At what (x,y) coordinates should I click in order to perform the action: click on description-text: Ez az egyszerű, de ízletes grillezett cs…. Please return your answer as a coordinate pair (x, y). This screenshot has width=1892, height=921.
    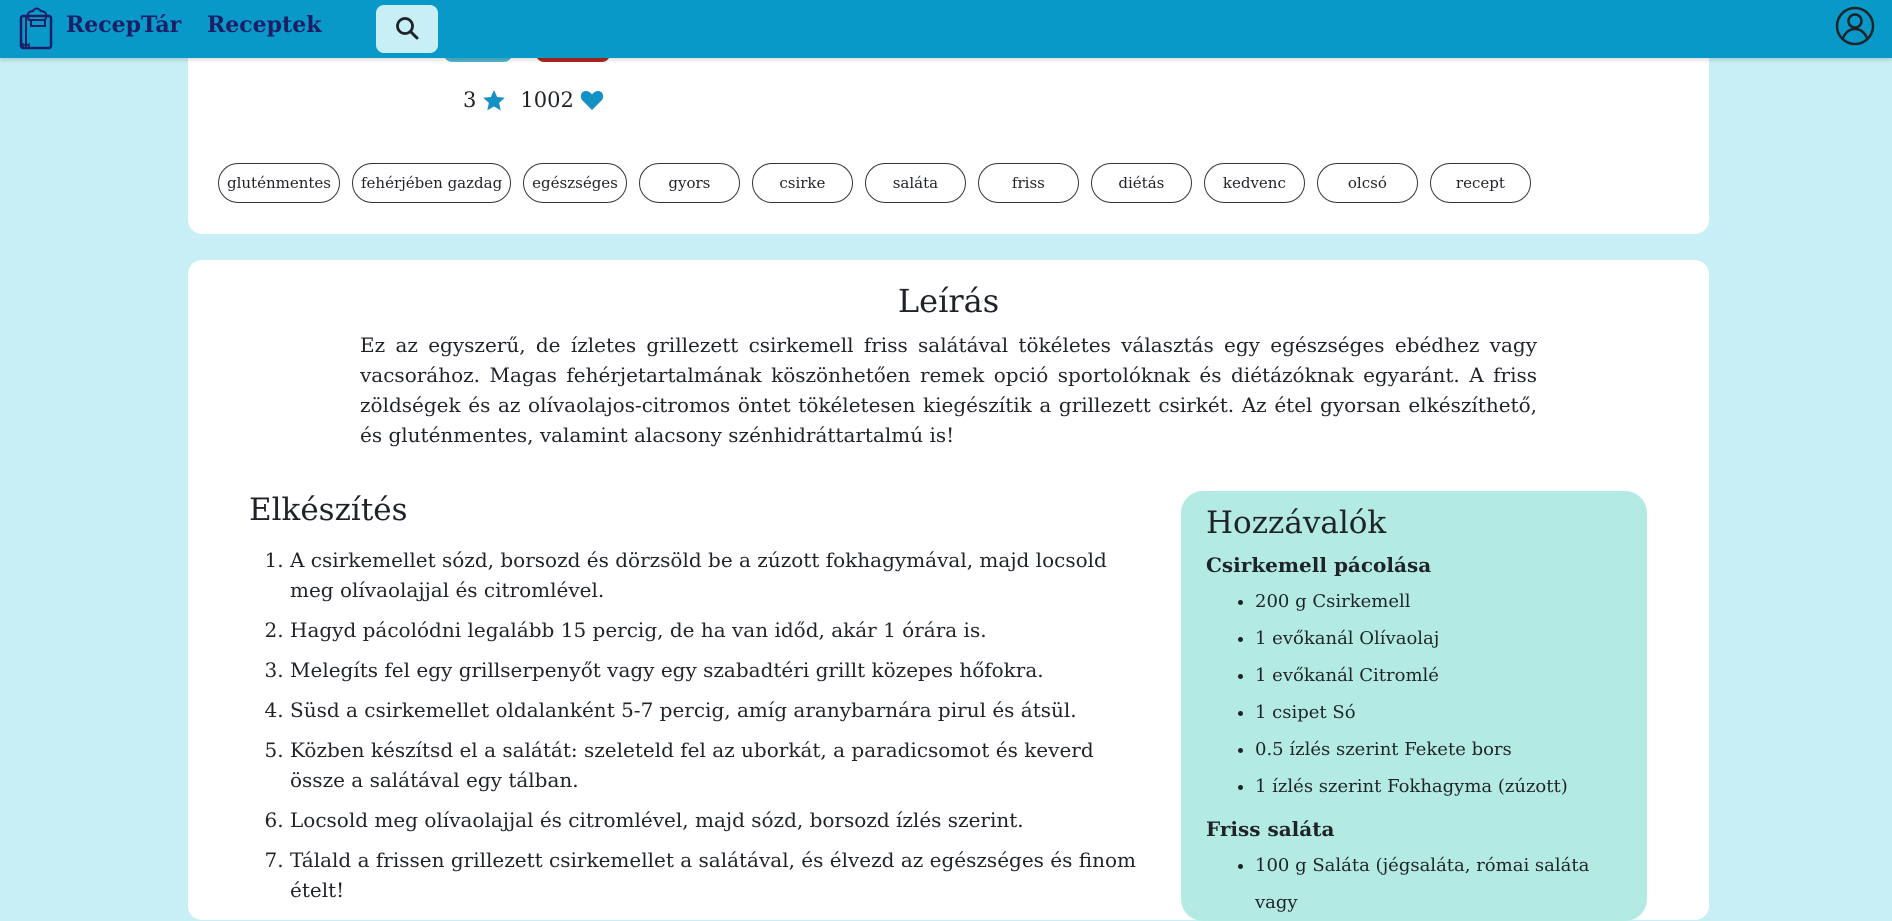
    Looking at the image, I should click on (948, 390).